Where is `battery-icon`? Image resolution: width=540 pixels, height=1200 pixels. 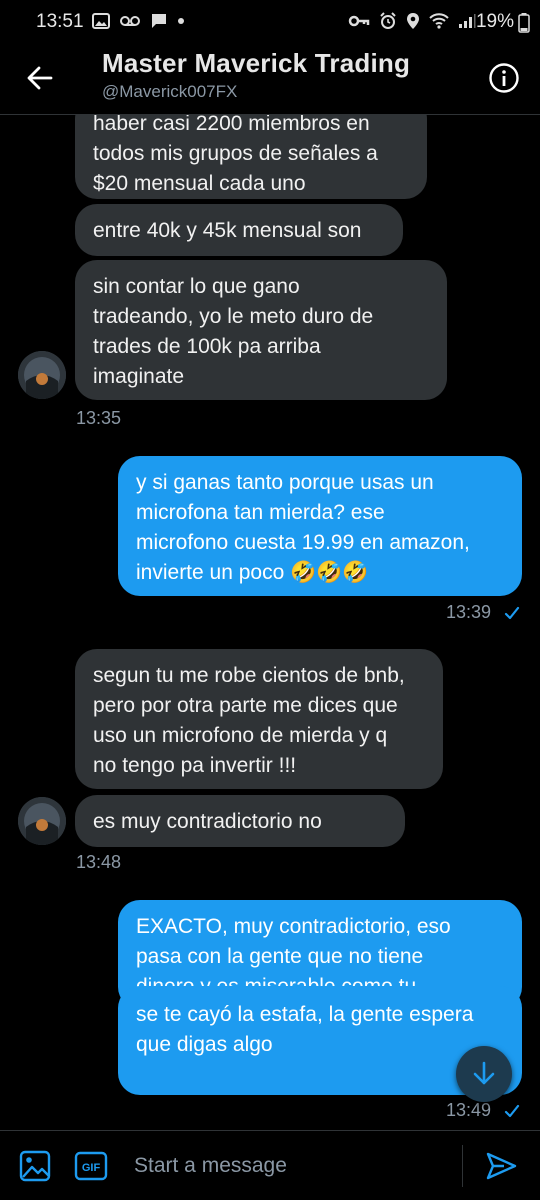
battery-icon is located at coordinates (524, 23).